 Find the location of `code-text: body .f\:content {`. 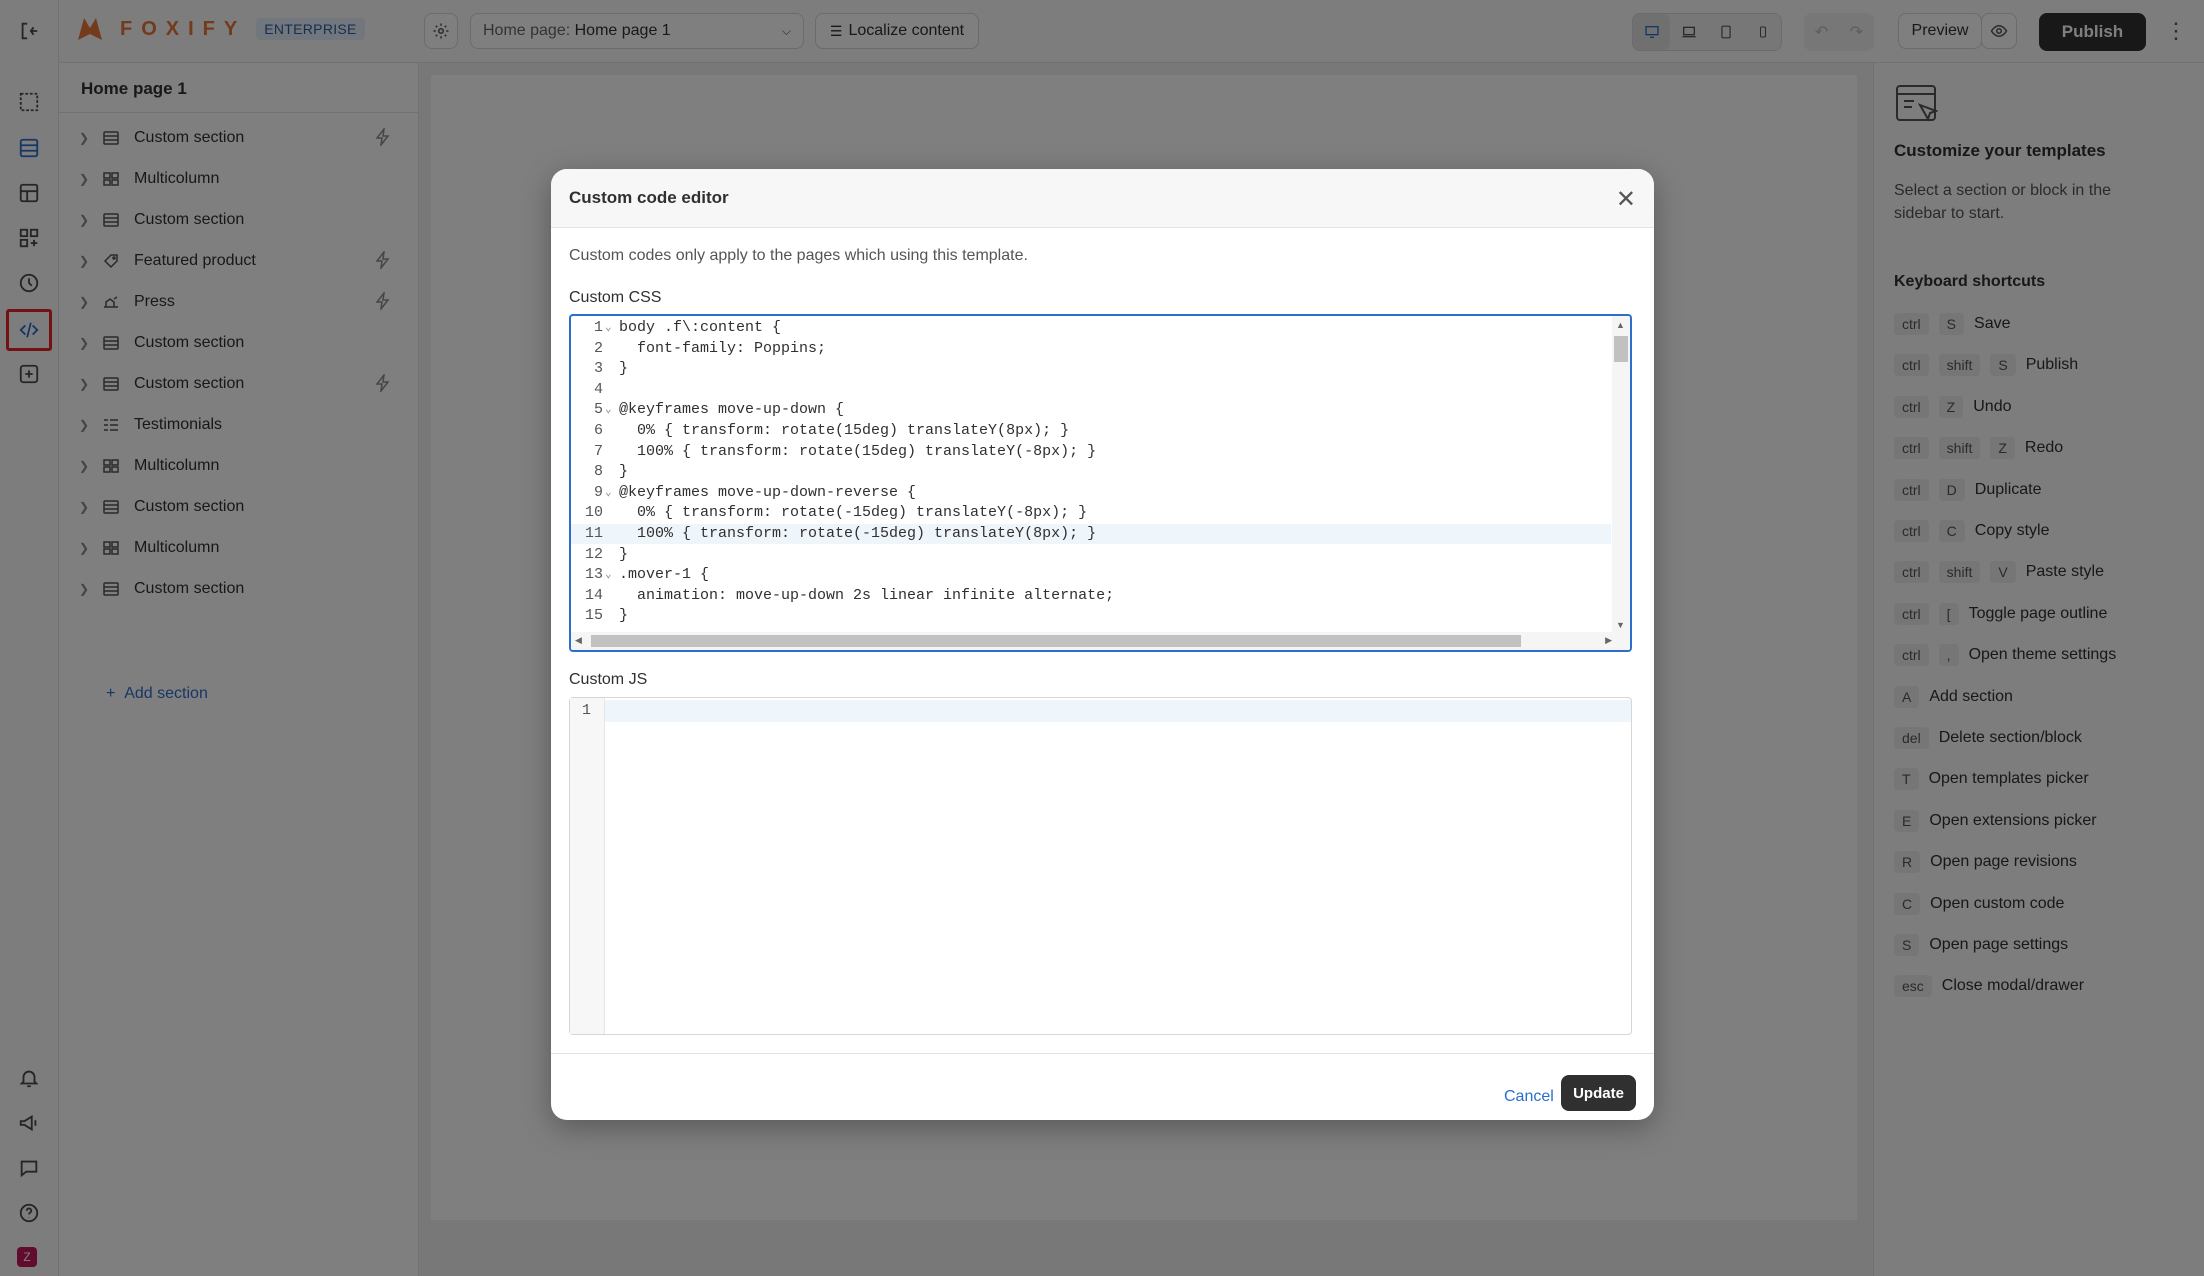

code-text: body .f\:content { is located at coordinates (700, 327).